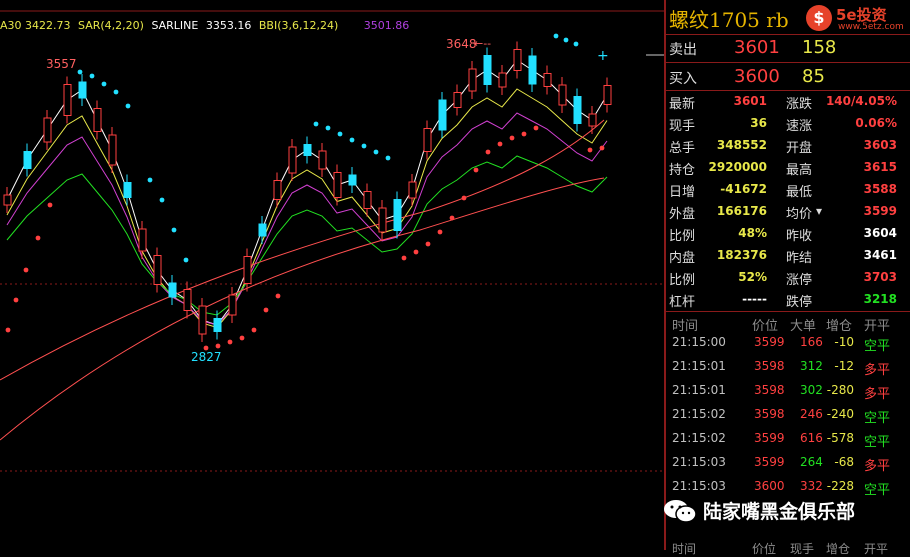 This screenshot has height=557, width=910. What do you see at coordinates (788, 311) in the screenshot?
I see `tick-separator` at bounding box center [788, 311].